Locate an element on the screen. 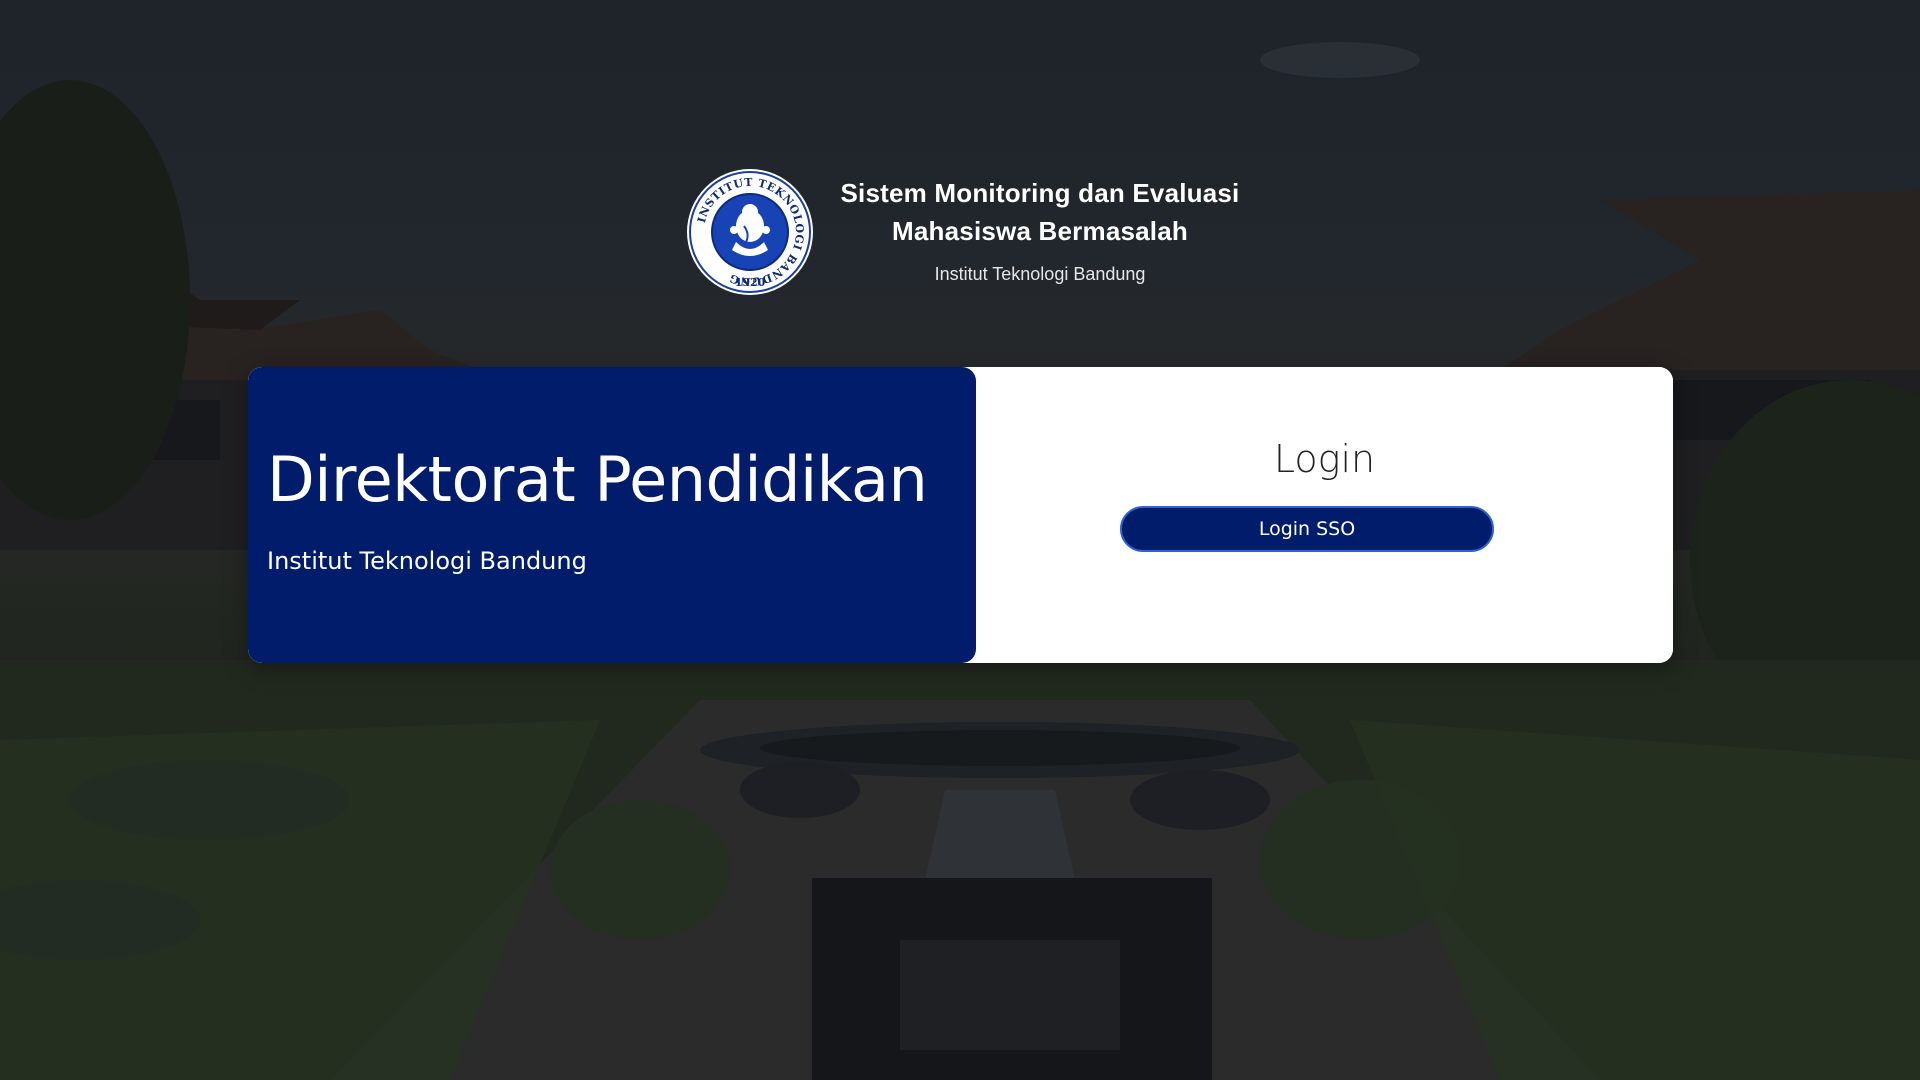 The height and width of the screenshot is (1080, 1920). itb-seal-icon: INSTITUT TEKNOLOGI BANDUNG 1920 is located at coordinates (750, 232).